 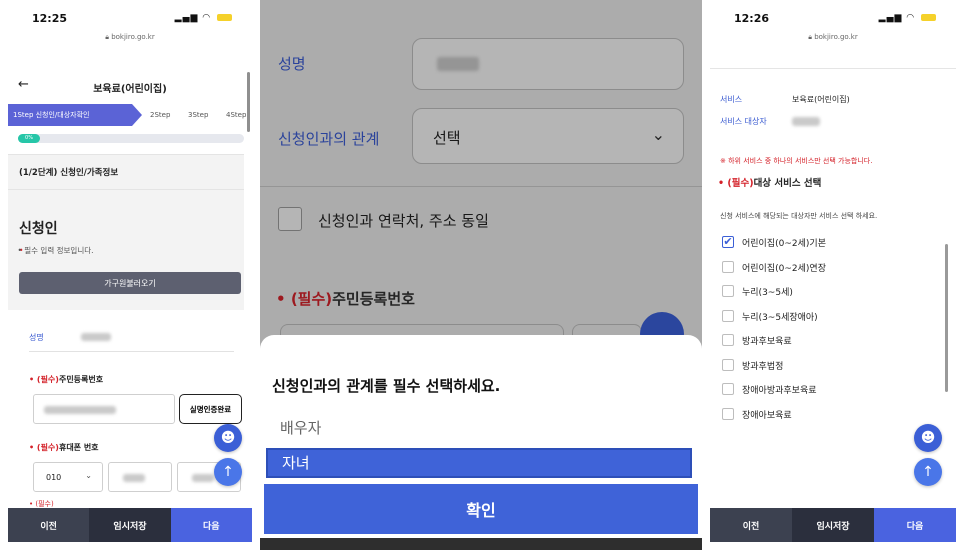 I want to click on step-3: 3Step, so click(x=198, y=115).